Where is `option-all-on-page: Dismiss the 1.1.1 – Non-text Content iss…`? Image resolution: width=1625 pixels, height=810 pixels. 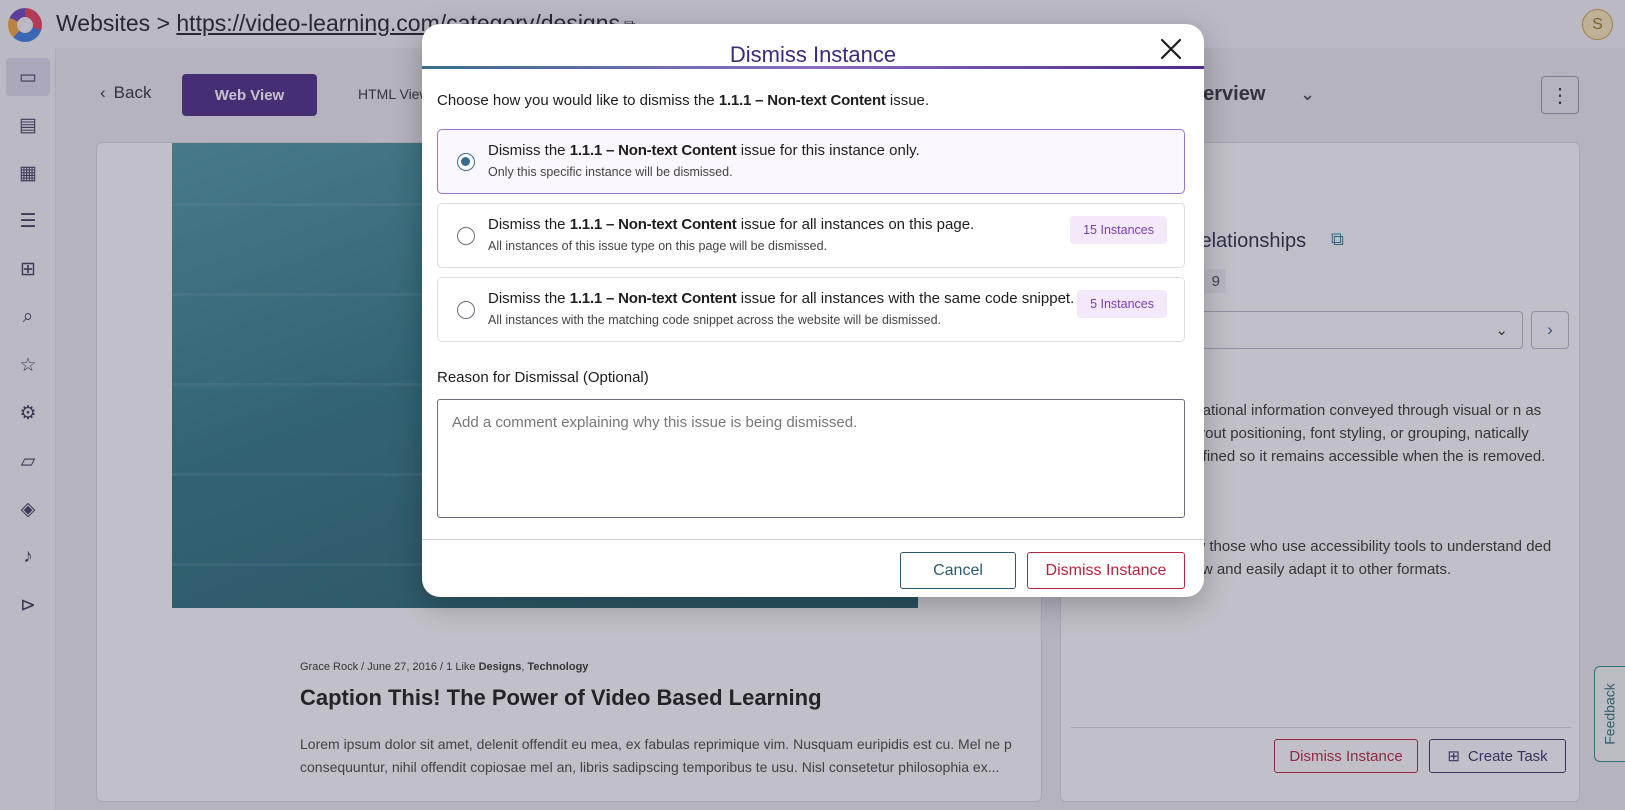
option-all-on-page: Dismiss the 1.1.1 – Non-text Content iss… is located at coordinates (811, 235).